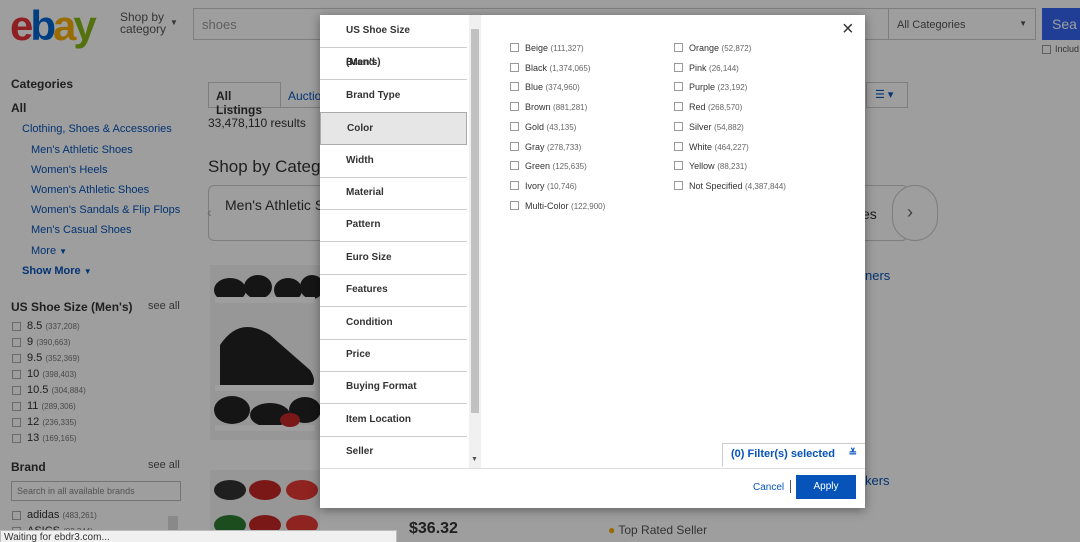 The width and height of the screenshot is (1080, 542). I want to click on color-option: Not Specified (4,387,844), so click(730, 185).